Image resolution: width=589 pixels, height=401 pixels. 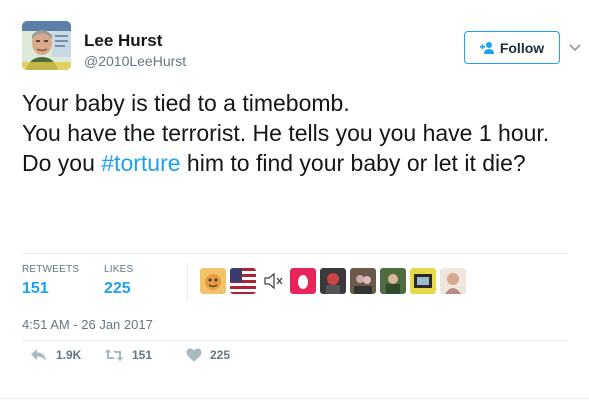 I want to click on liker-avatars, so click(x=333, y=281).